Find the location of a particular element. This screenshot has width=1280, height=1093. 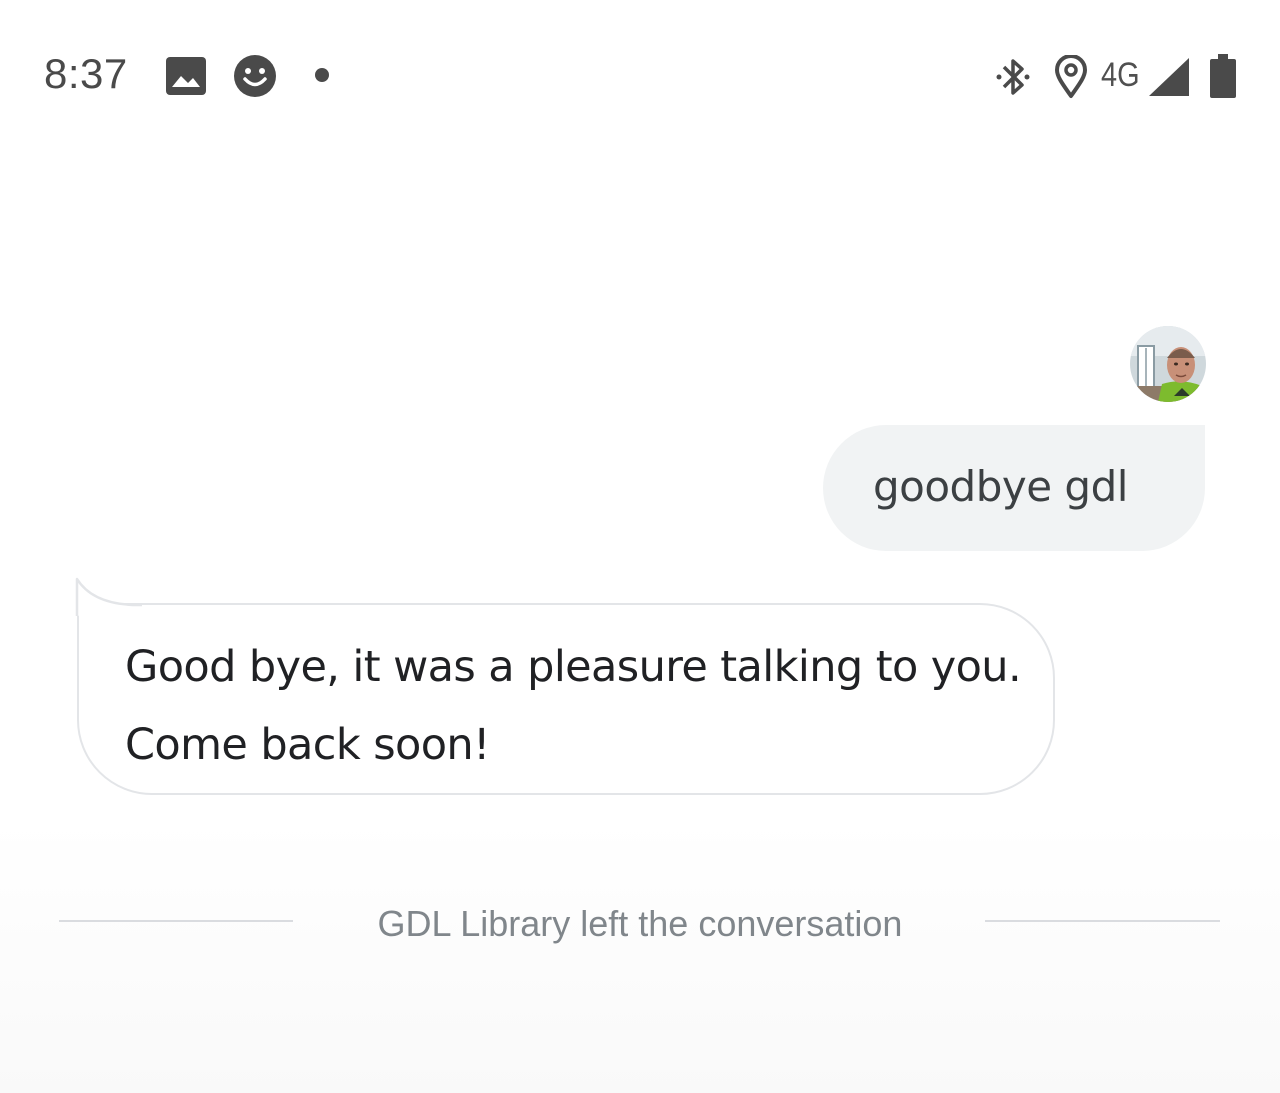

network-type-label: 4G is located at coordinates (1120, 75).